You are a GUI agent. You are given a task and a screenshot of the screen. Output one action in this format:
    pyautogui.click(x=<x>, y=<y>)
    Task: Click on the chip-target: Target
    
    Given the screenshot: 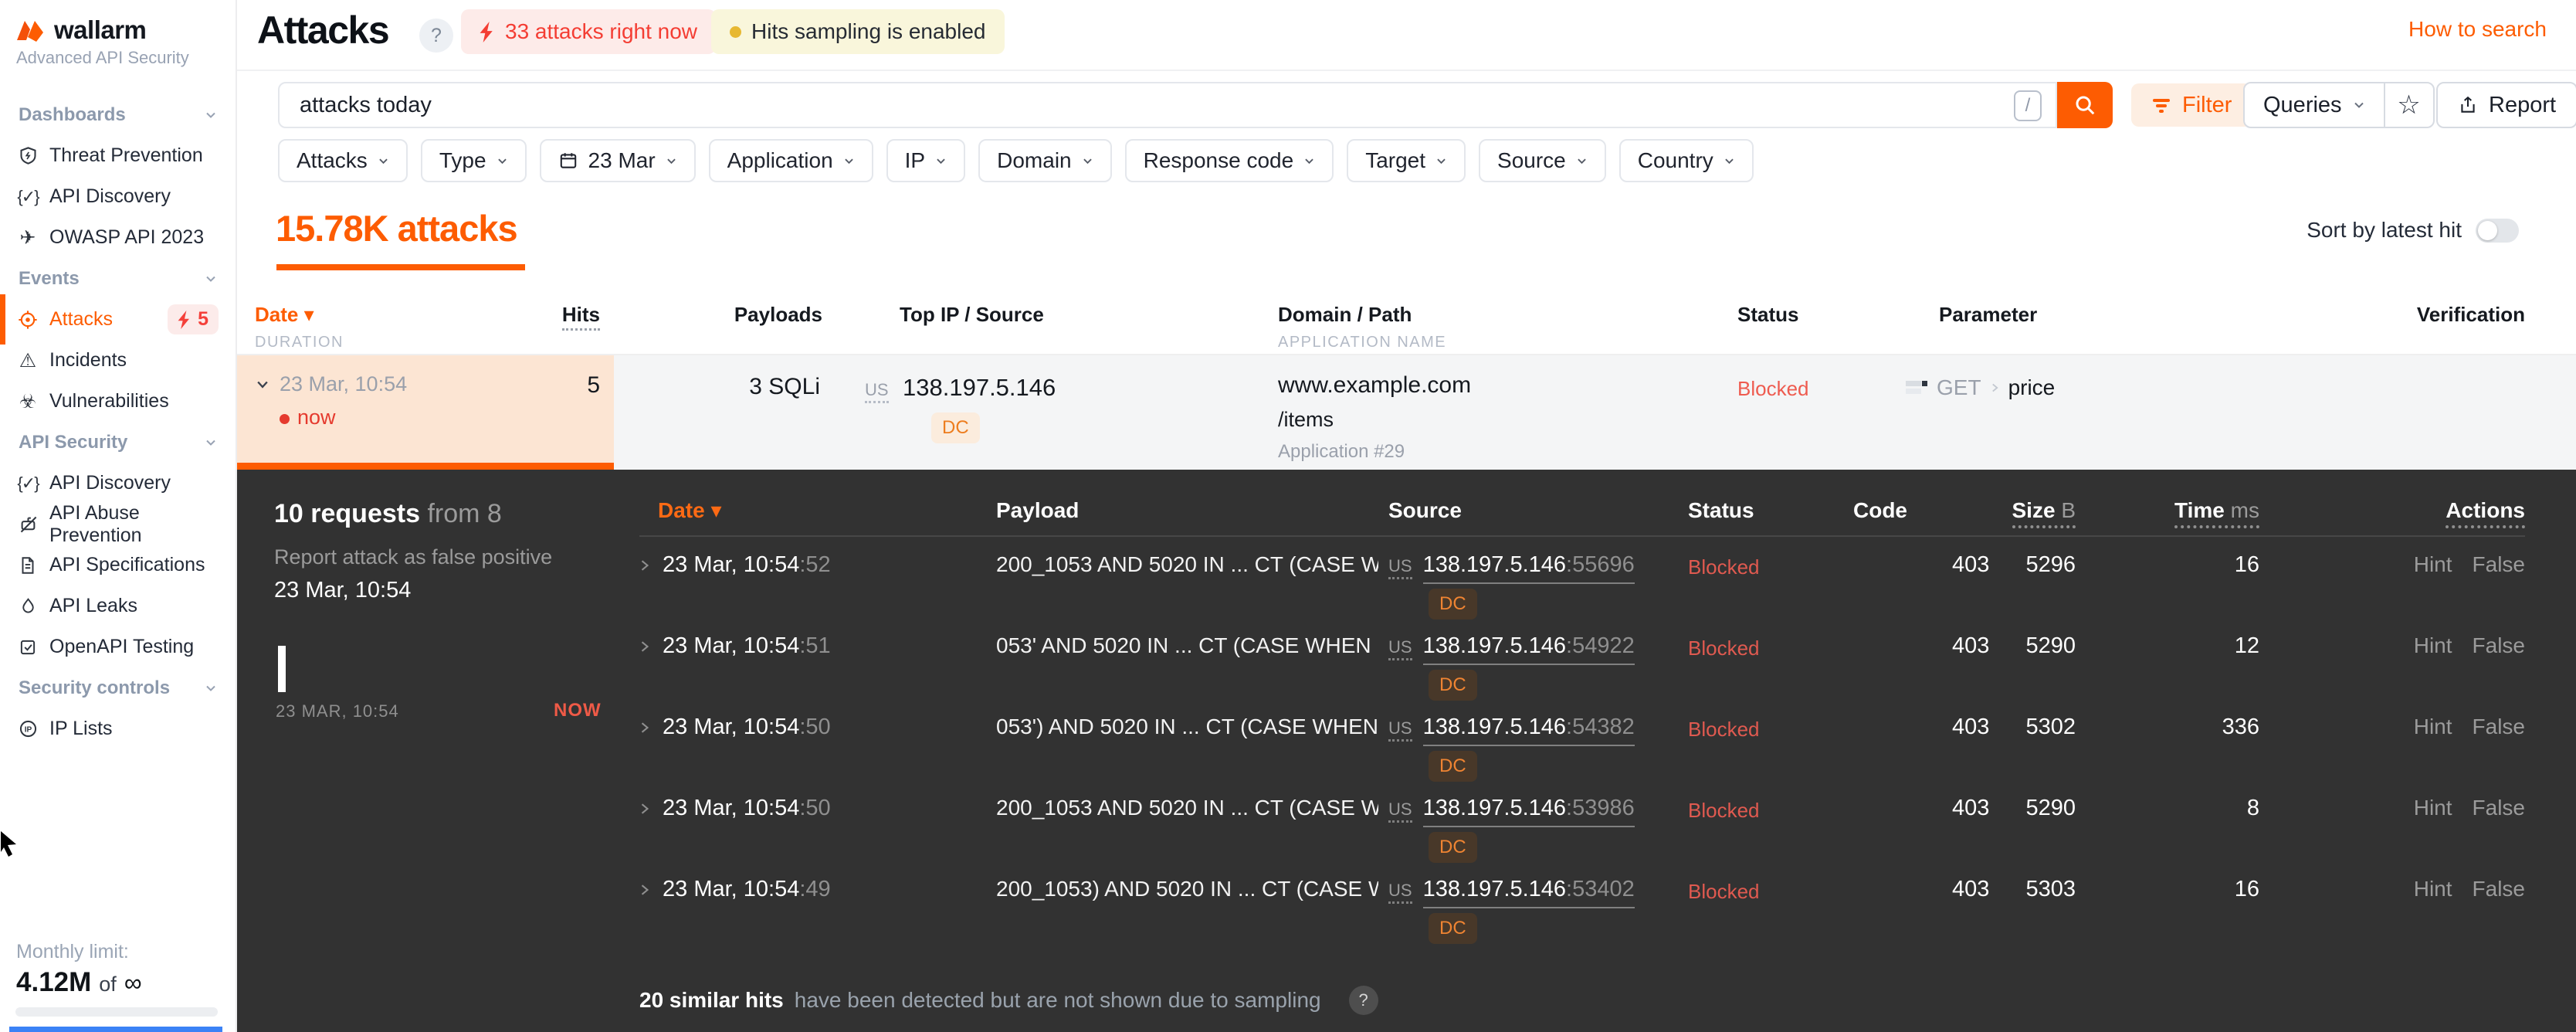 What is the action you would take?
    pyautogui.click(x=1406, y=160)
    